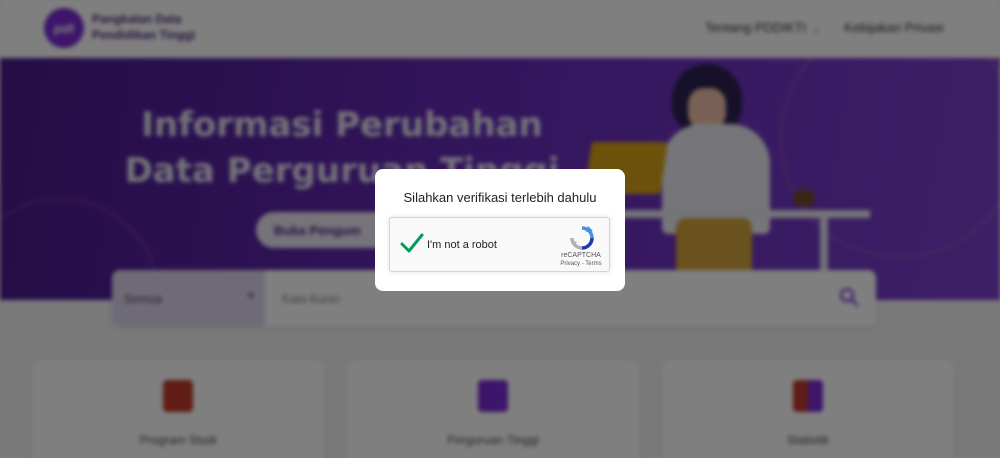 This screenshot has height=458, width=1000. Describe the element at coordinates (570, 264) in the screenshot. I see `recaptcha-privacy-link: Privacy` at that location.